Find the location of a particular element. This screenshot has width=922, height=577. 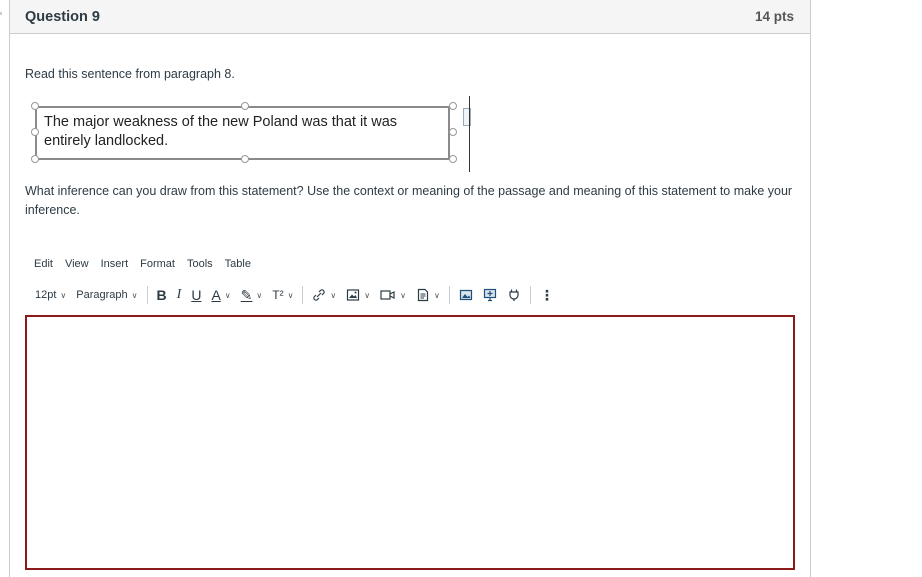

underline-icon: U is located at coordinates (196, 295).